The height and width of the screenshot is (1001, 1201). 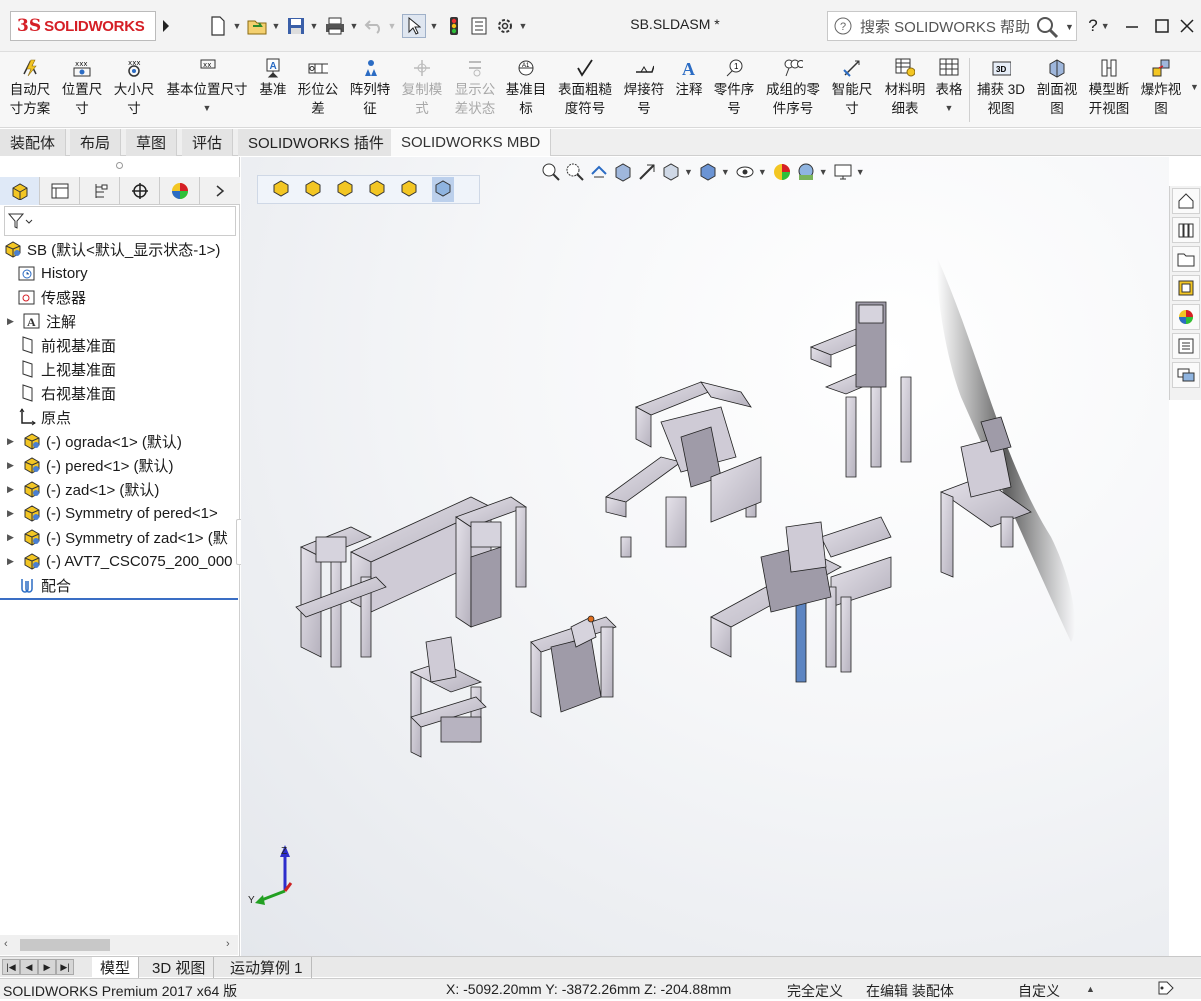 What do you see at coordinates (116, 561) in the screenshot?
I see `tree-item-avt7: ▶ (-) AVT7_CSC075_200_000` at bounding box center [116, 561].